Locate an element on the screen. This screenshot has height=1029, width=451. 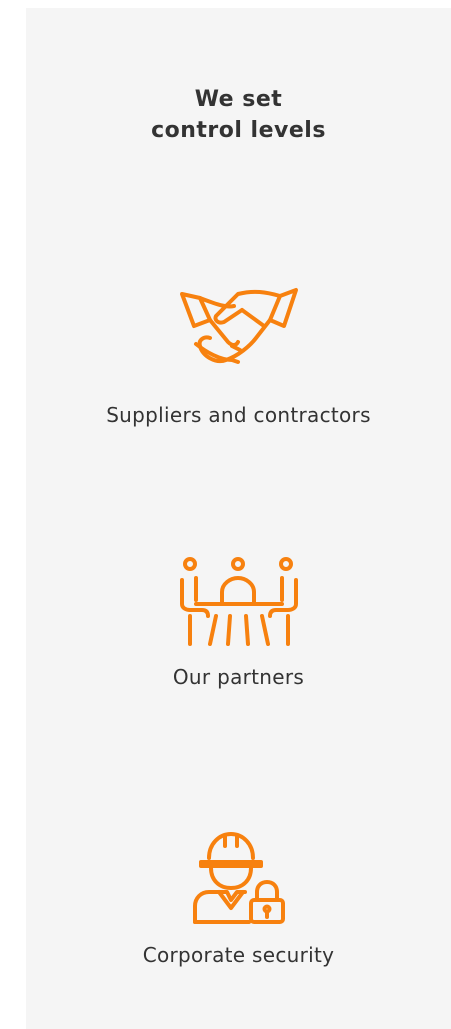
worker-lock-icon is located at coordinates (238, 878).